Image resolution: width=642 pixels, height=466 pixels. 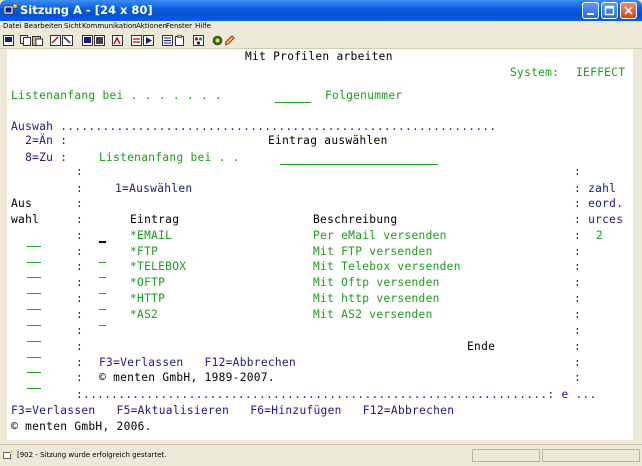 I want to click on window-title: Sitzung A - [24 x 80], so click(x=86, y=10).